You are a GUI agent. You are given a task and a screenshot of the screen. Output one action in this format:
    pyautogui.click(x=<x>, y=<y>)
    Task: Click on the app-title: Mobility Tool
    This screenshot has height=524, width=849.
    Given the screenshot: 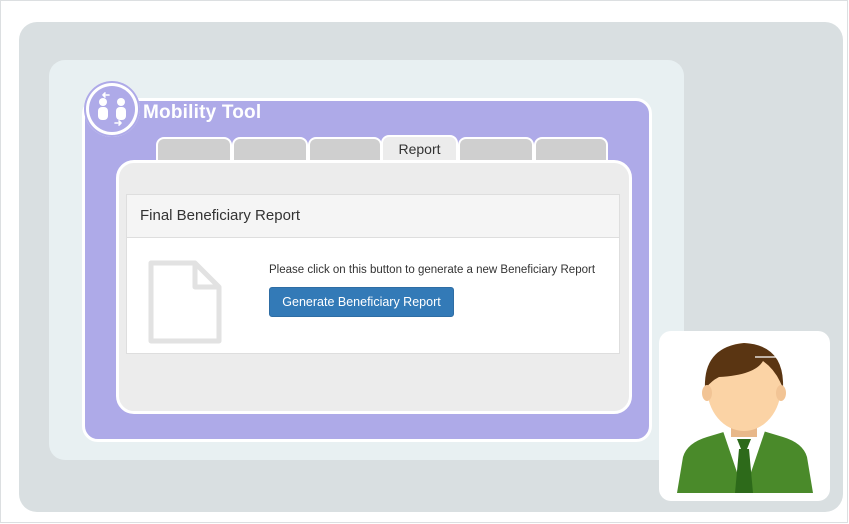 What is the action you would take?
    pyautogui.click(x=202, y=112)
    